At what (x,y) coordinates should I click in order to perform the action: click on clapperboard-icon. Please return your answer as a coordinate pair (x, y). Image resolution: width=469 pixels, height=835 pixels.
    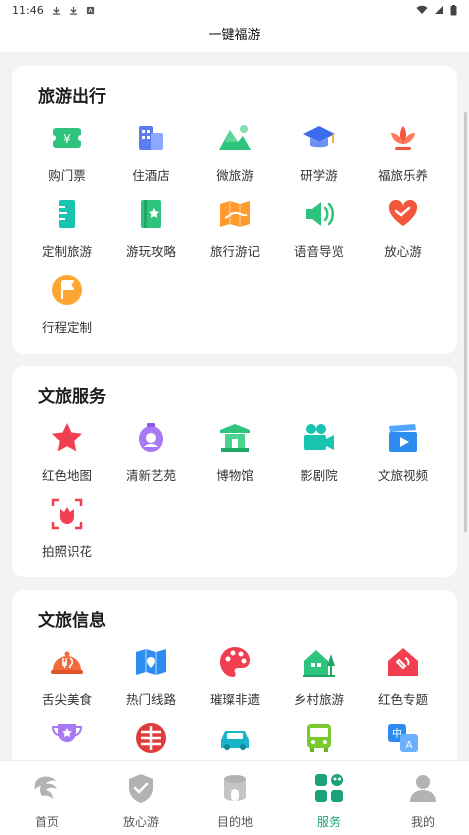
    Looking at the image, I should click on (403, 438).